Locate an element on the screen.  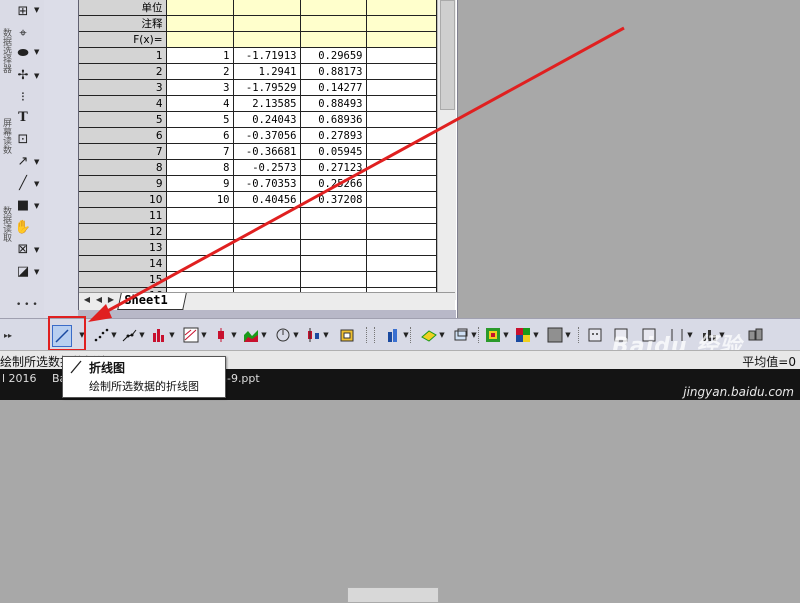
taskbar-item: l 2016 is located at coordinates (19, 378).